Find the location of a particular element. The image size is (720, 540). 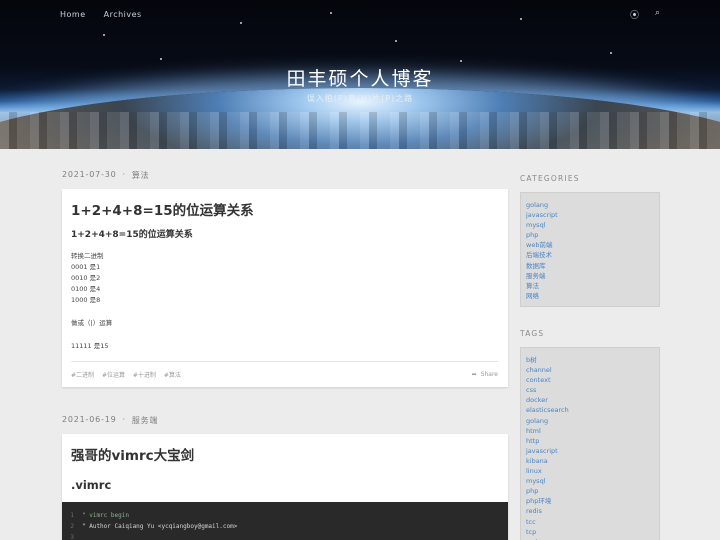

tag-link: php is located at coordinates (590, 491).